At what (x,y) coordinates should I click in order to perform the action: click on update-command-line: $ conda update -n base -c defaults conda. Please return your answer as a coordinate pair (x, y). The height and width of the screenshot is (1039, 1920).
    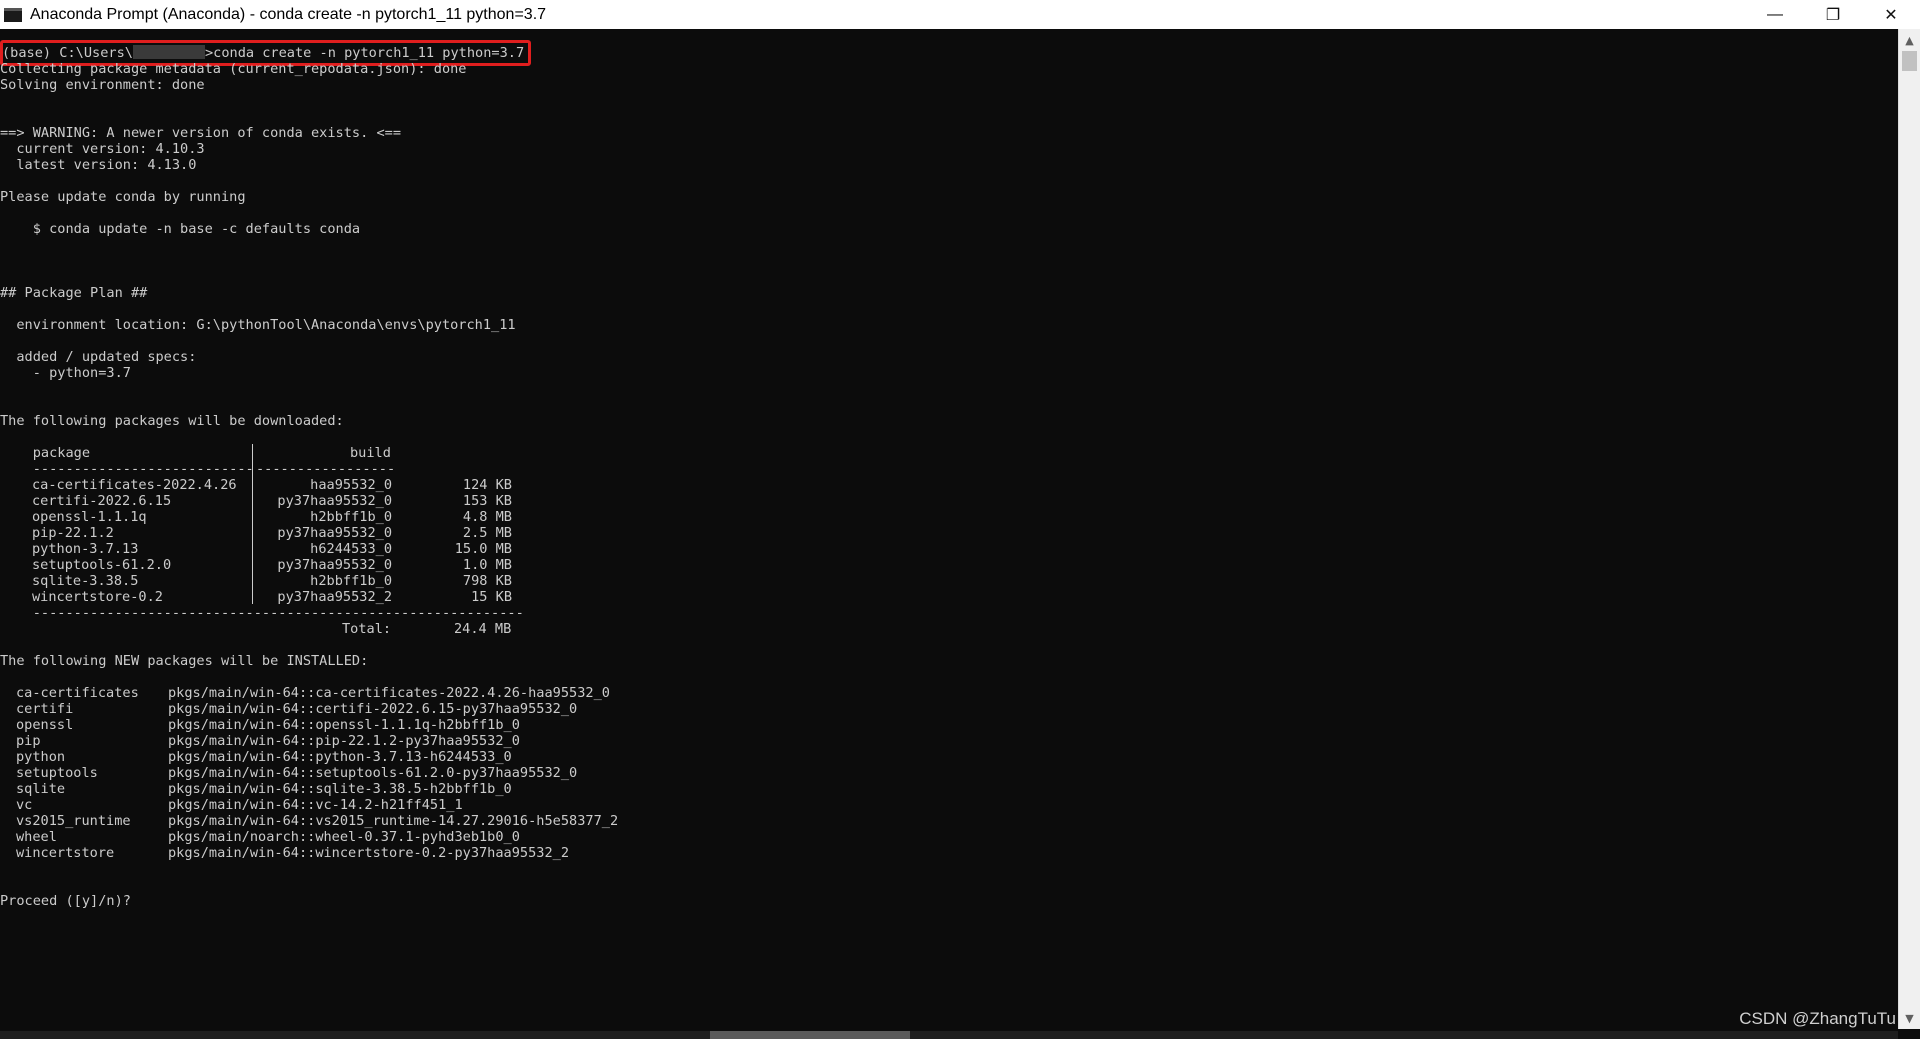
    Looking at the image, I should click on (180, 229).